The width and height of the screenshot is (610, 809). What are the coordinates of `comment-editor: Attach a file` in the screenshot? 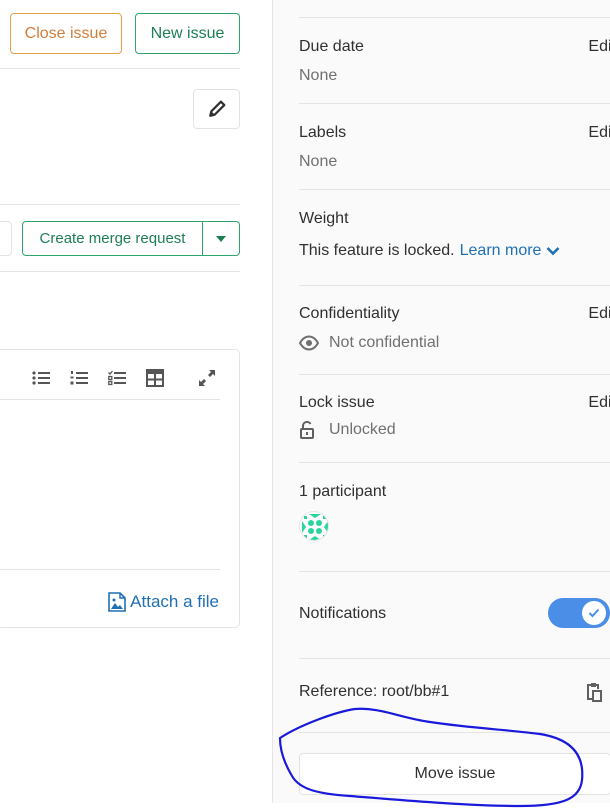 It's located at (120, 488).